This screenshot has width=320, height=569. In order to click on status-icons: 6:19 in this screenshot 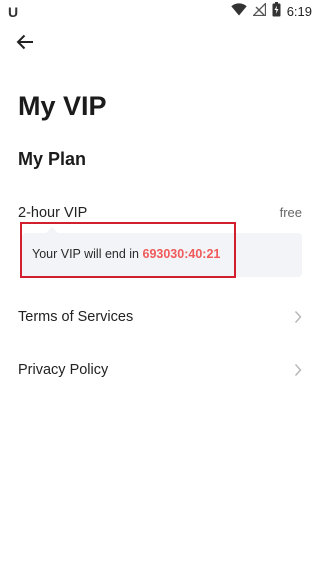, I will do `click(271, 11)`.